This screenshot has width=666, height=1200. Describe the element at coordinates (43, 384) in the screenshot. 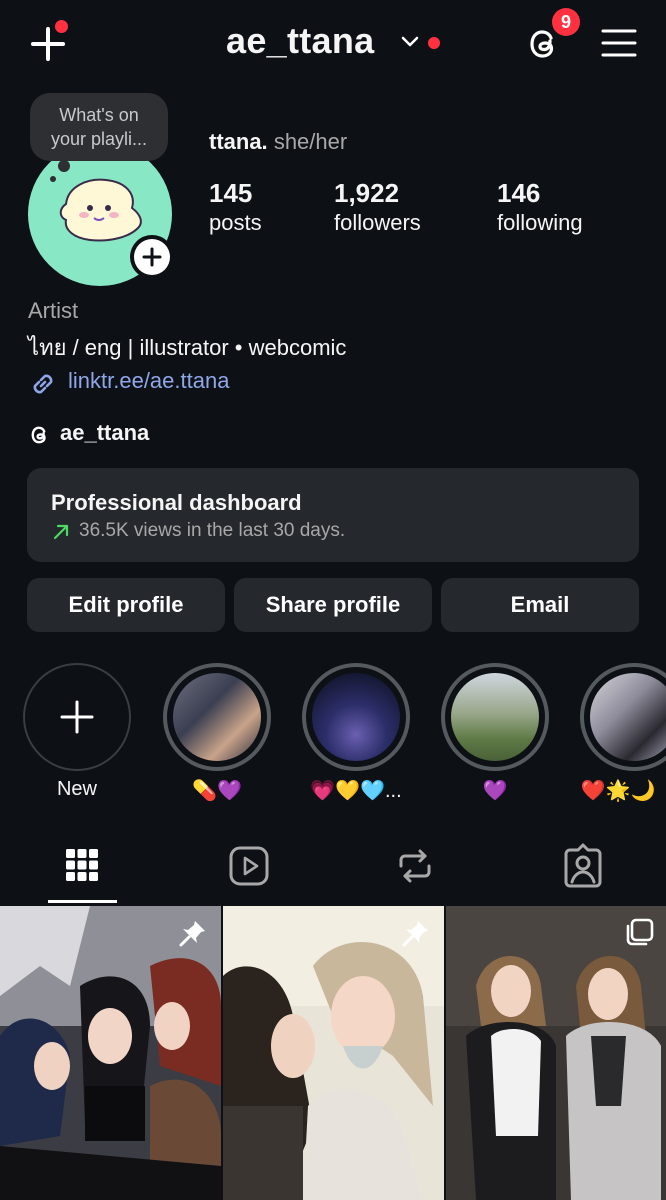

I see `link-icon` at that location.